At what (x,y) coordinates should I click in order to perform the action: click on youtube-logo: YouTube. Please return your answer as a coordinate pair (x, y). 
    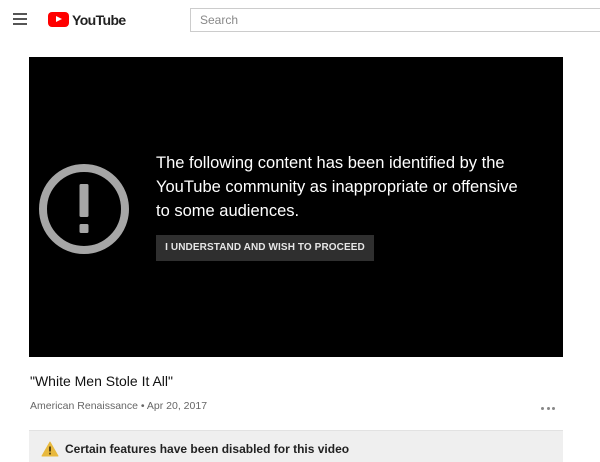
    Looking at the image, I should click on (87, 19).